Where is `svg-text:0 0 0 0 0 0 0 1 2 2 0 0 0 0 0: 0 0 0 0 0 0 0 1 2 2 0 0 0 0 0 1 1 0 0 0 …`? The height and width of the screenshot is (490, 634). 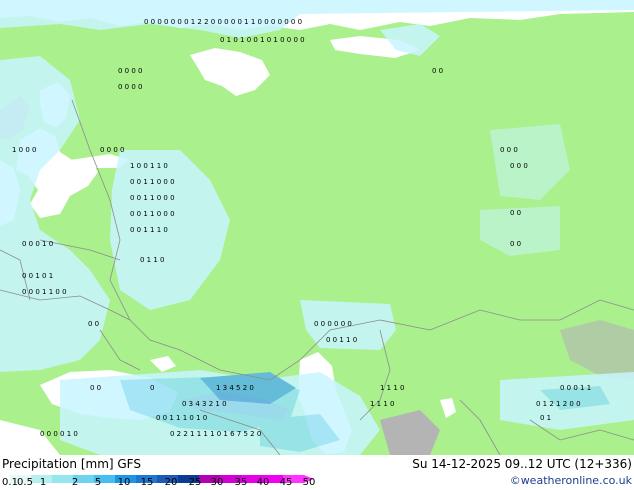 svg-text:0 0 0 0 0 0 0 1 2 2 0 0 0 0 0: 0 0 0 0 0 0 0 1 2 2 0 0 0 0 0 1 1 0 0 0 … is located at coordinates (223, 22).